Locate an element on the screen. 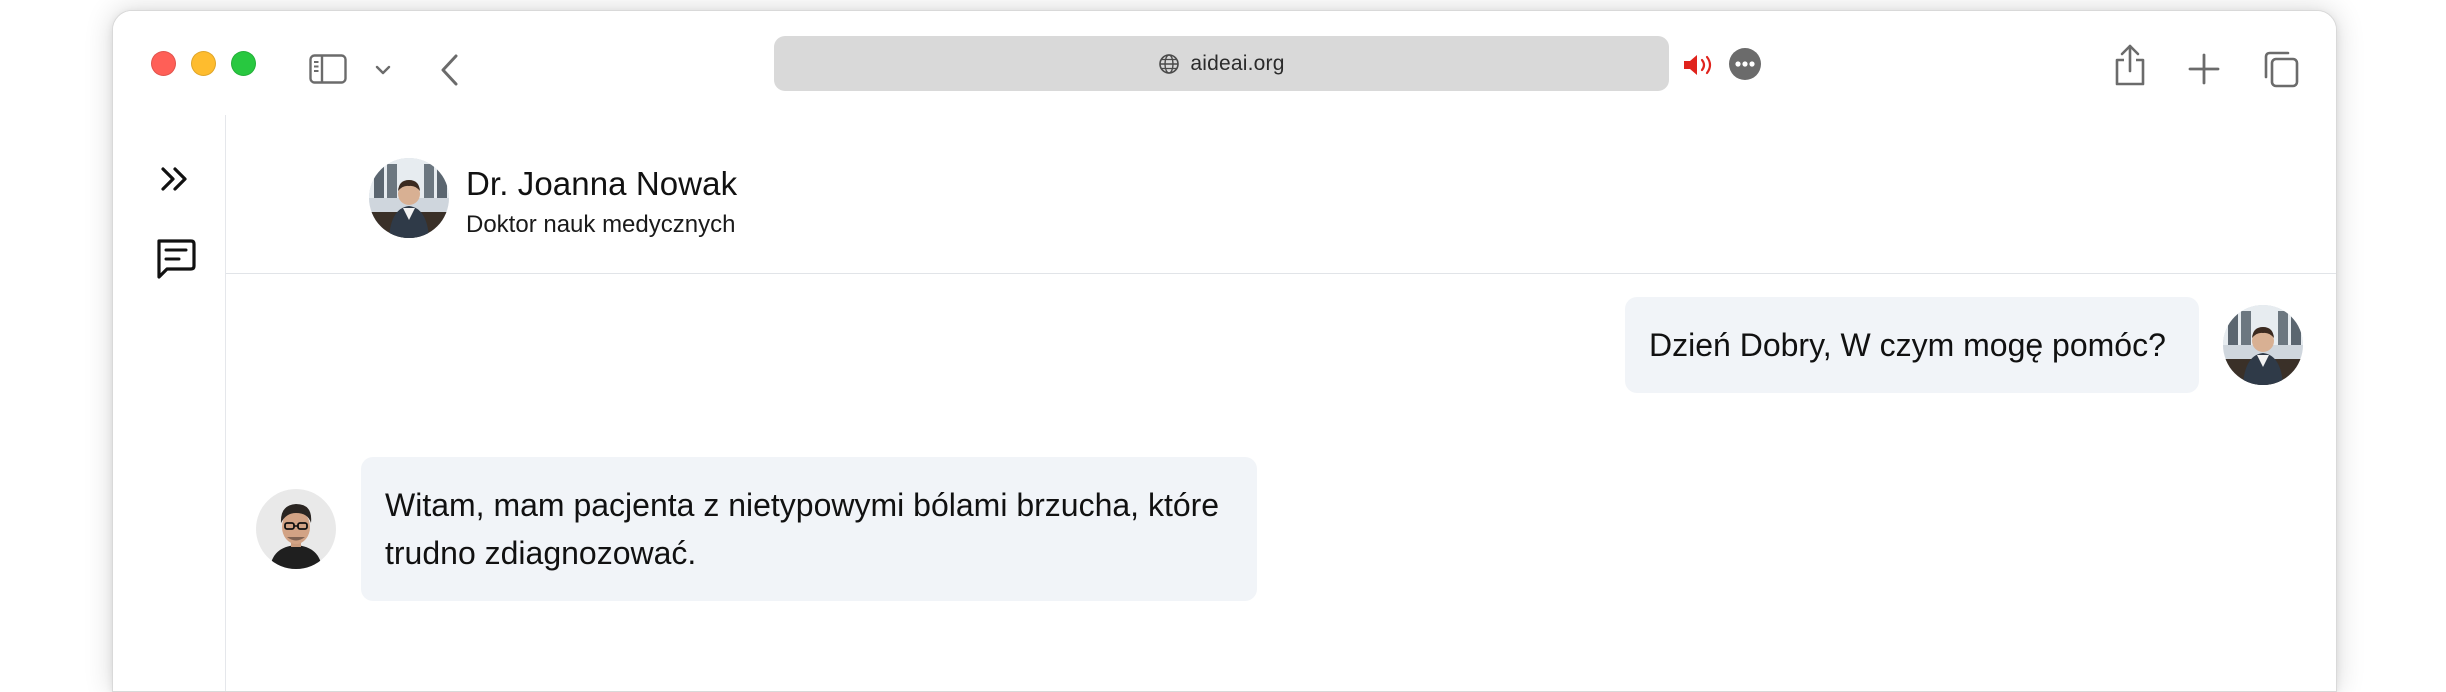  message-bubble-assistant: Dzień Dobry, W czym mogę pomóc? is located at coordinates (1912, 345).